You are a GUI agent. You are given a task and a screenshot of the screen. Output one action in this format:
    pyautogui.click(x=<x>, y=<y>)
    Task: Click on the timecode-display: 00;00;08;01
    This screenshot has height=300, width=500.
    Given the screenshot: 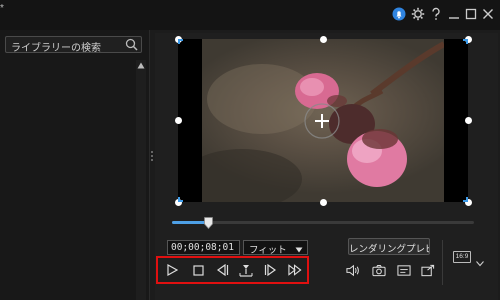 What is the action you would take?
    pyautogui.click(x=203, y=247)
    